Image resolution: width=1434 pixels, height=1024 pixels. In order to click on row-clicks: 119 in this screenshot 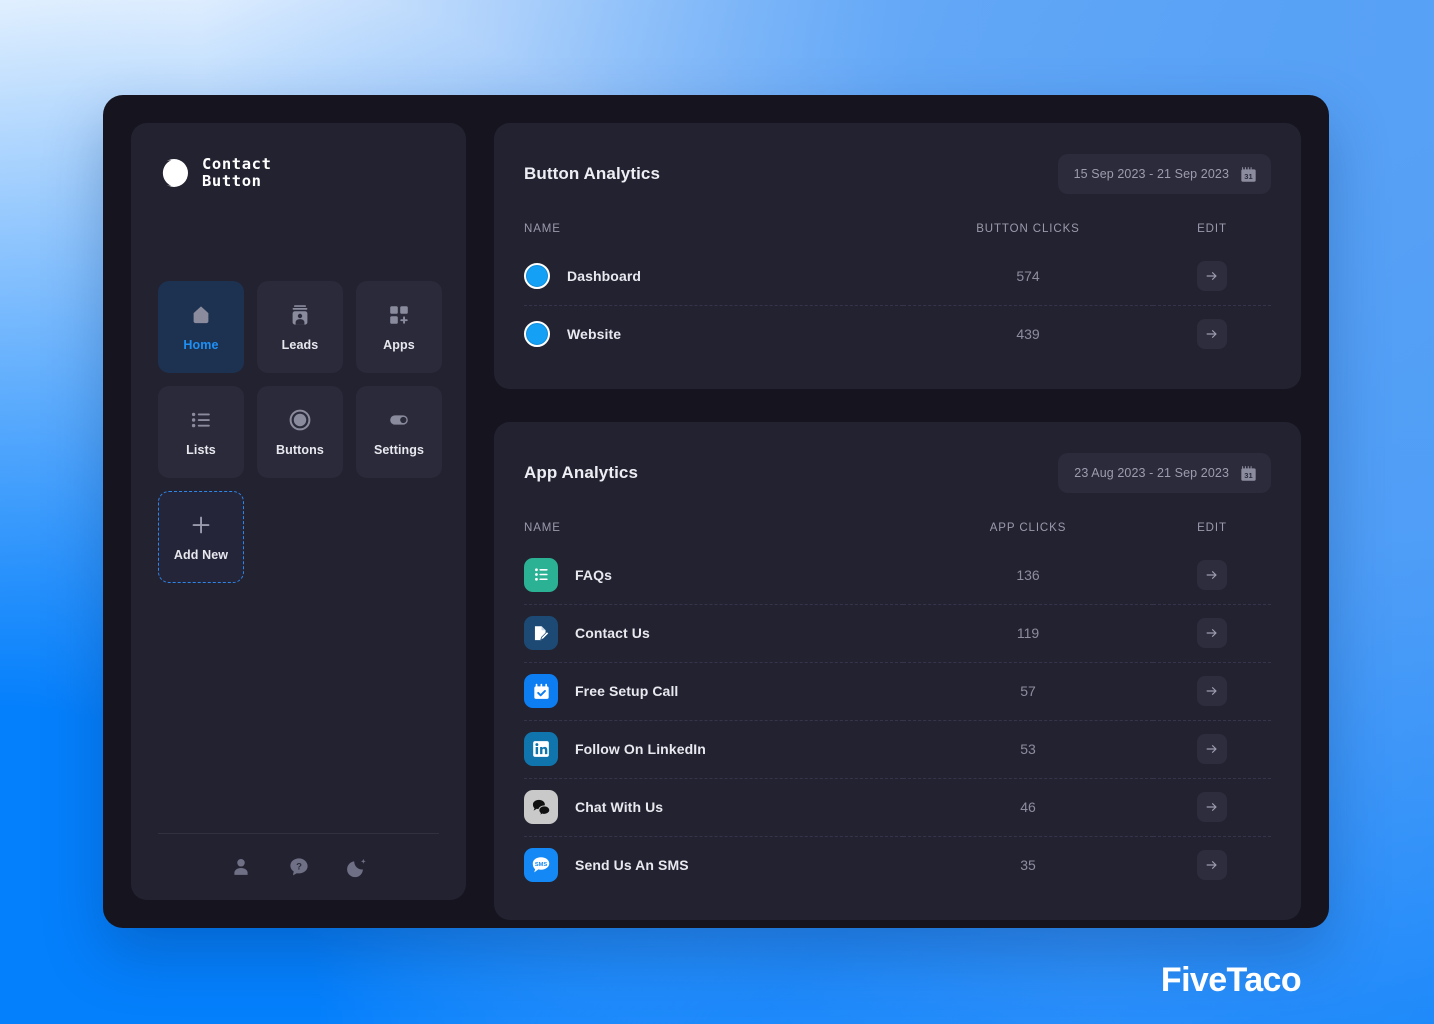, I will do `click(1028, 632)`.